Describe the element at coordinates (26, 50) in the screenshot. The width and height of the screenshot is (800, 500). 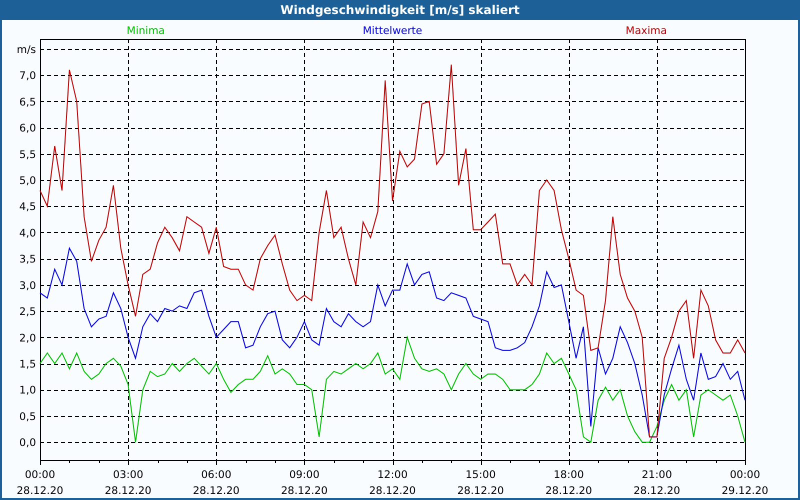
I see `y-axis-label: m/s` at that location.